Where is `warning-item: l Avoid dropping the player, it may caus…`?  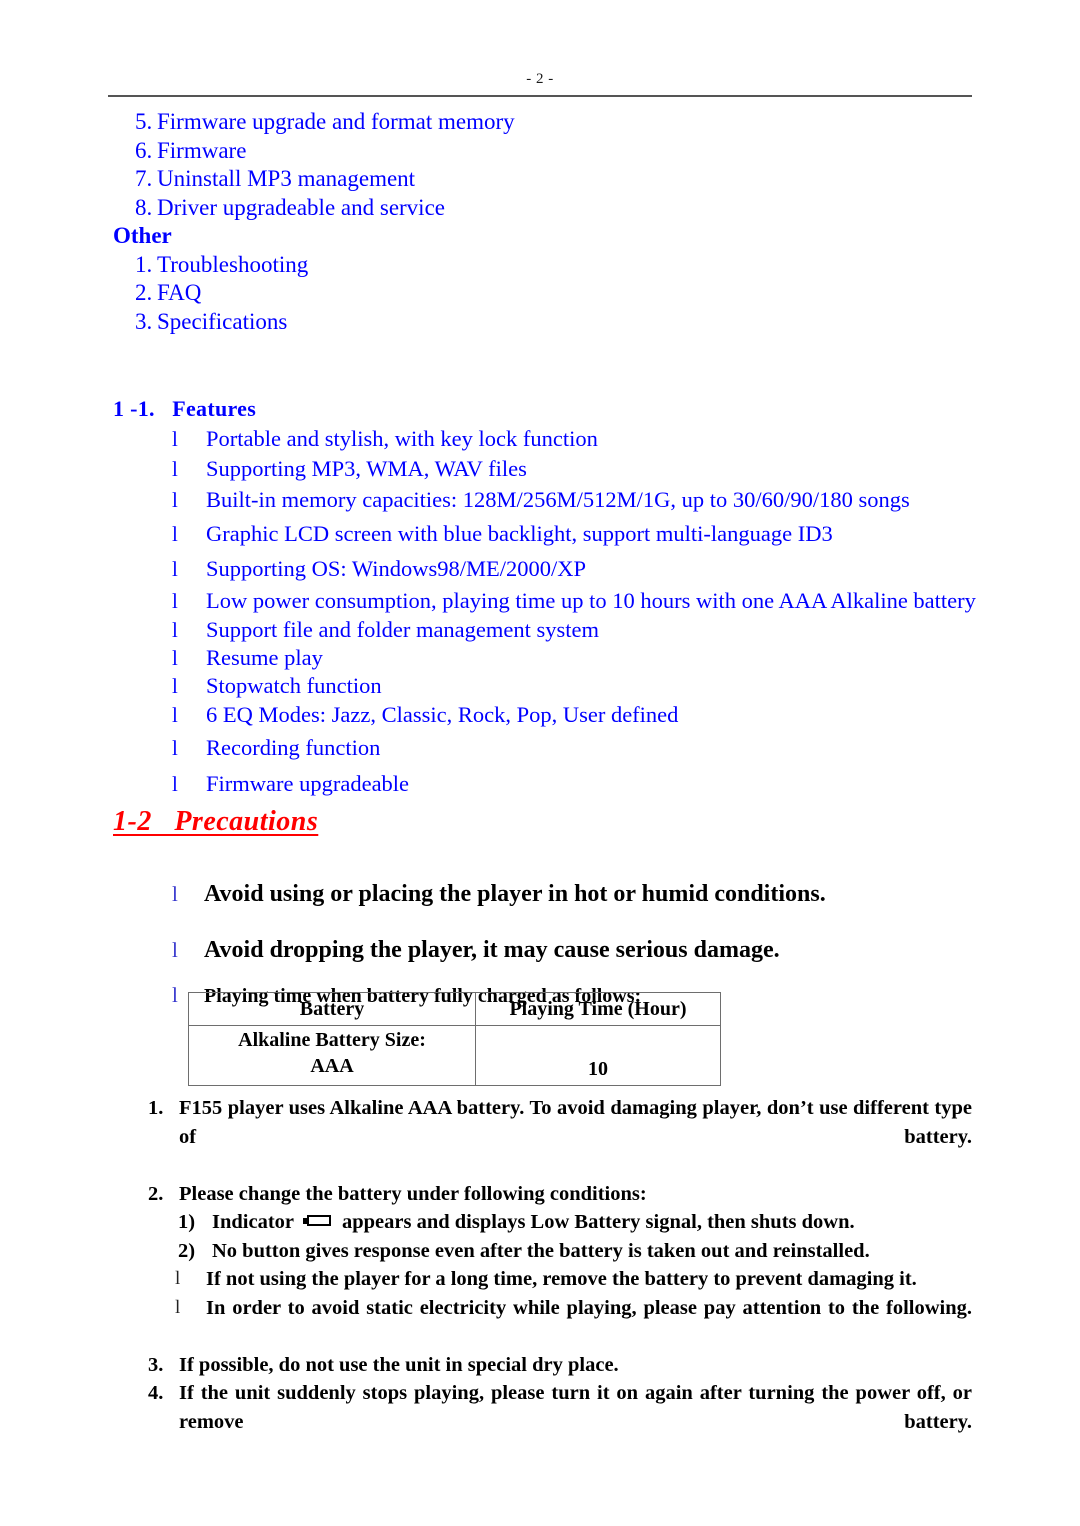
warning-item: l Avoid dropping the player, it may caus… is located at coordinates (572, 950).